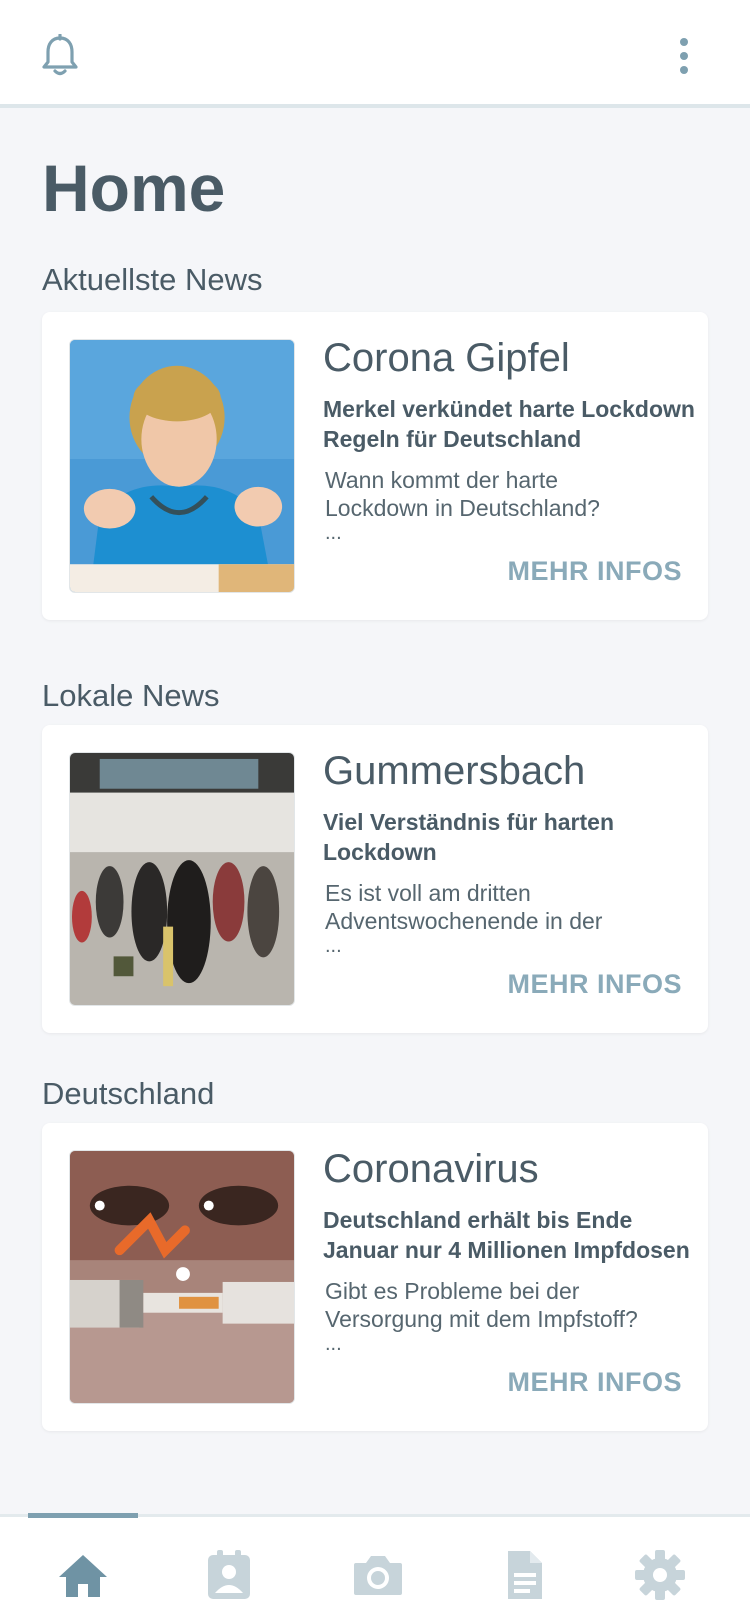 This screenshot has width=750, height=1624. I want to click on section-title-deutschland: Deutschland, so click(128, 1093).